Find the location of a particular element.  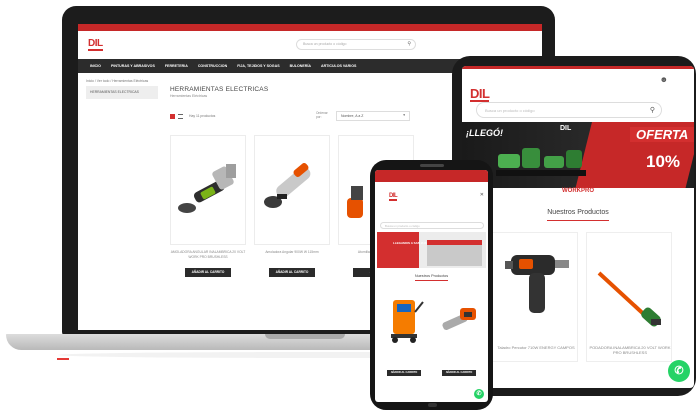

chainsaw-image is located at coordinates (459, 319).